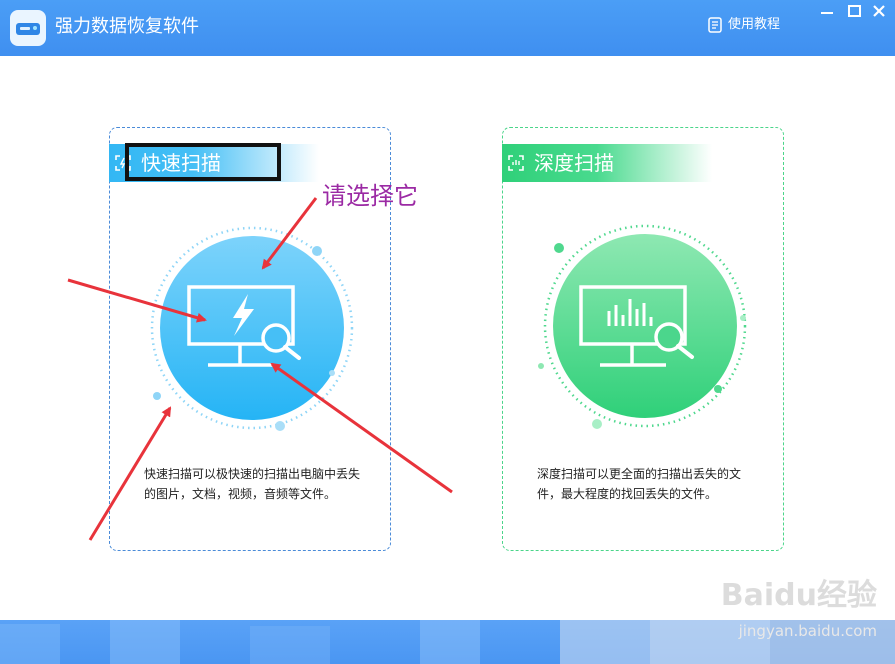 The width and height of the screenshot is (895, 664). I want to click on annotation-label: 请选择它, so click(370, 196).